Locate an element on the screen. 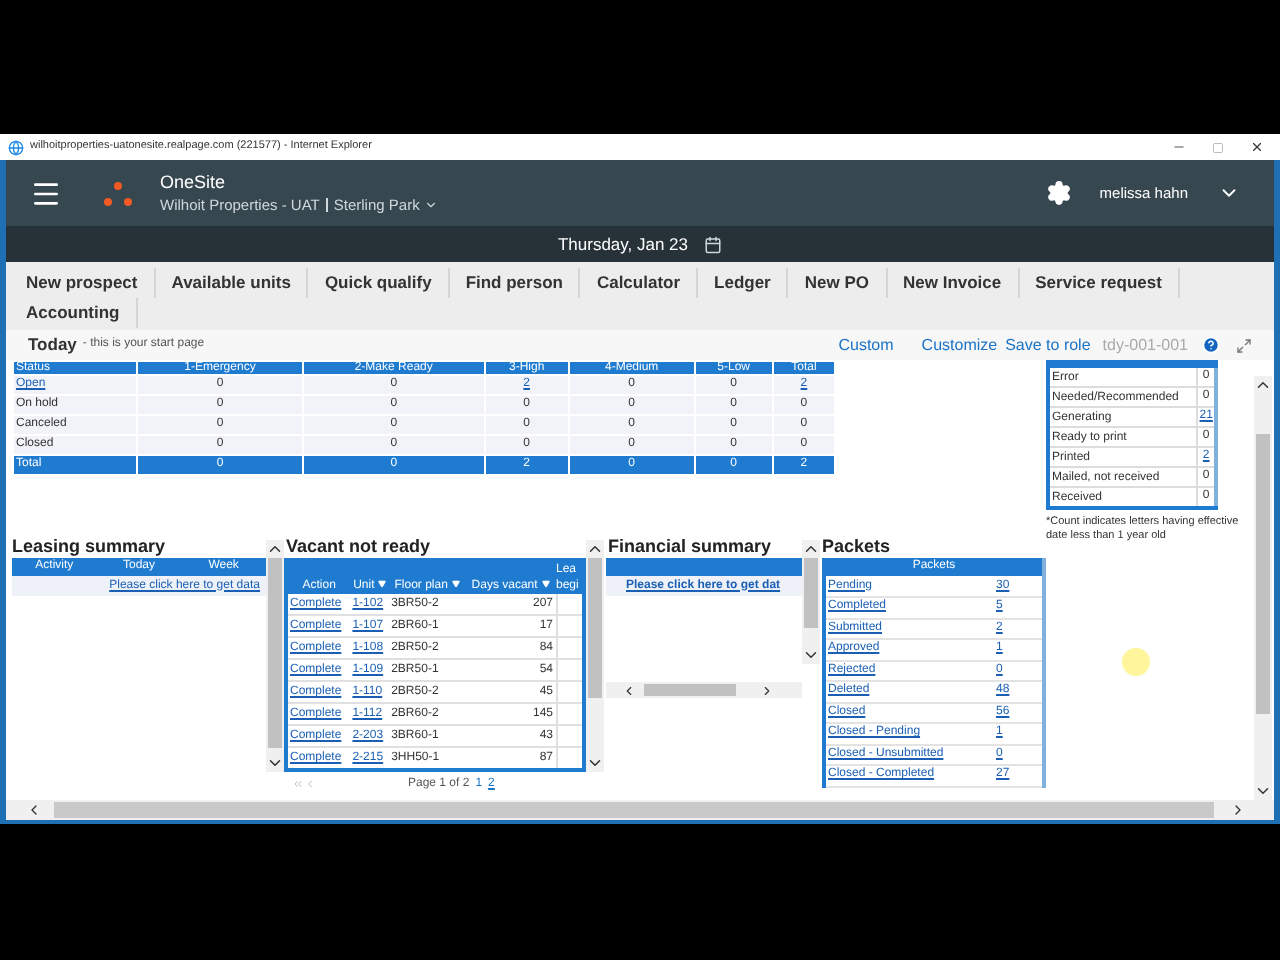 Image resolution: width=1280 pixels, height=960 pixels. panel-title: Vacant not ready is located at coordinates (358, 547).